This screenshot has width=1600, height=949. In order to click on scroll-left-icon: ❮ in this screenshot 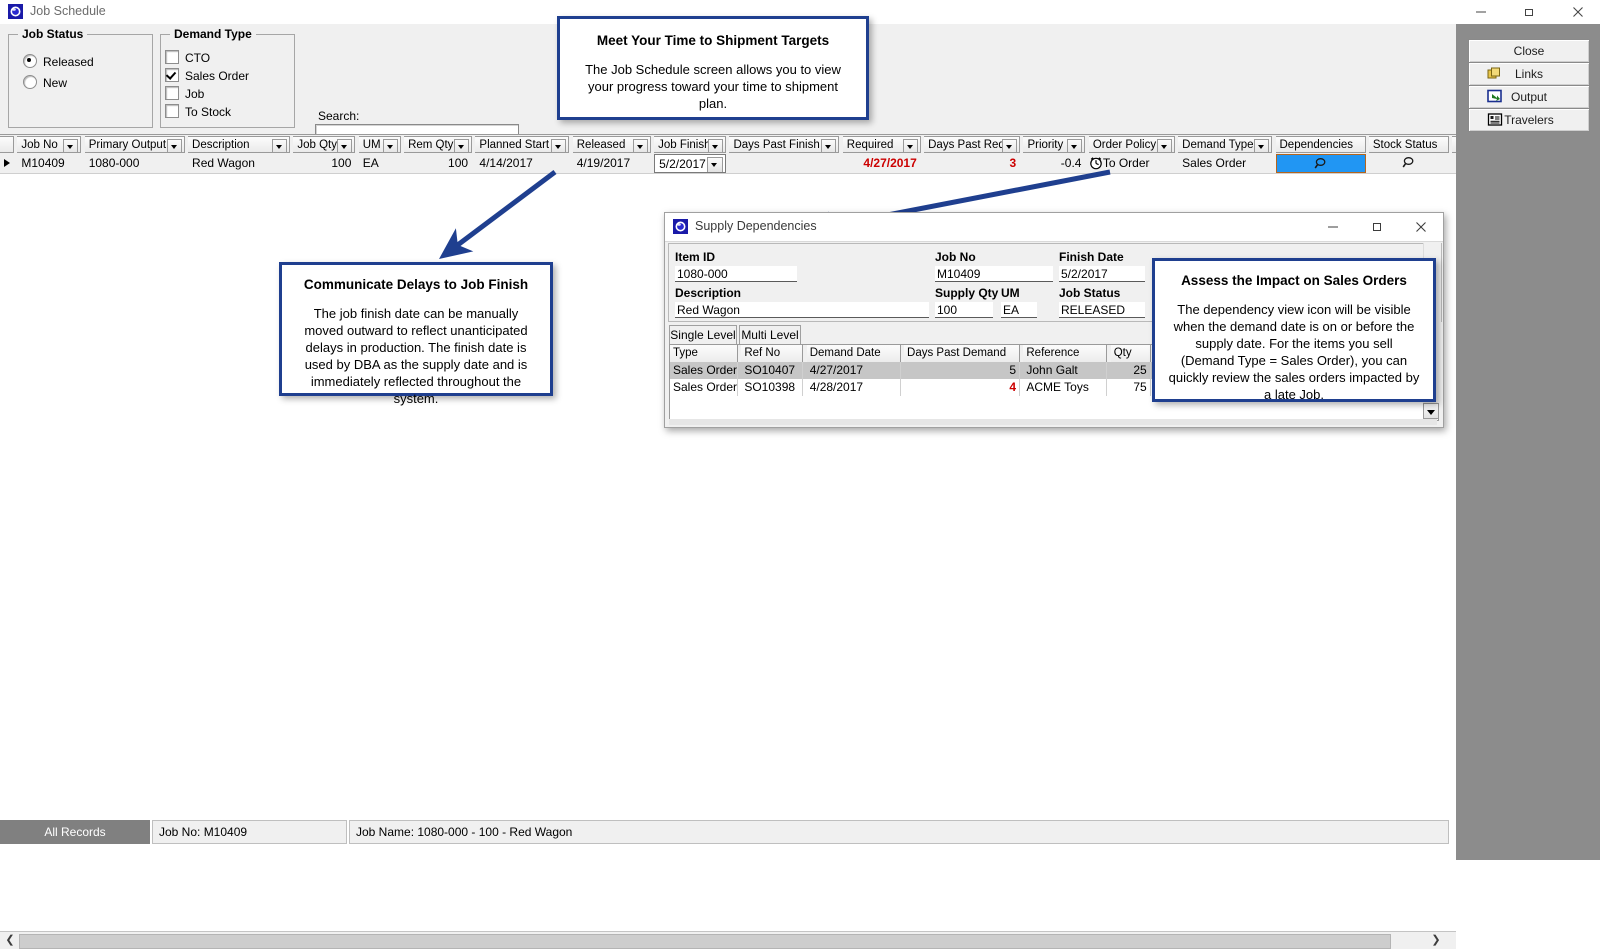, I will do `click(10, 940)`.